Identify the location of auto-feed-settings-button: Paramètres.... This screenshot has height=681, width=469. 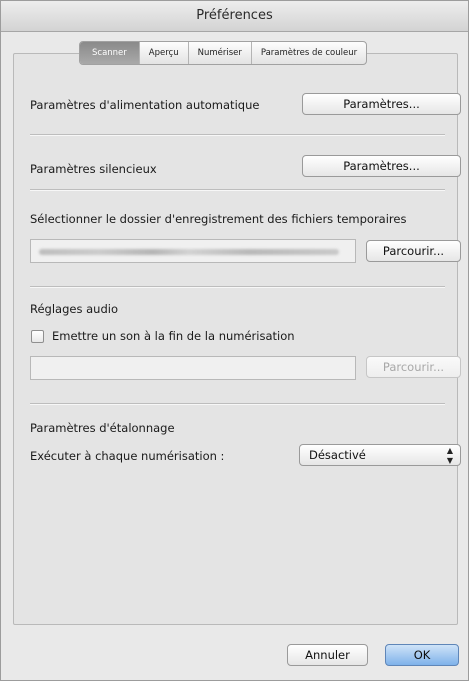
(381, 104).